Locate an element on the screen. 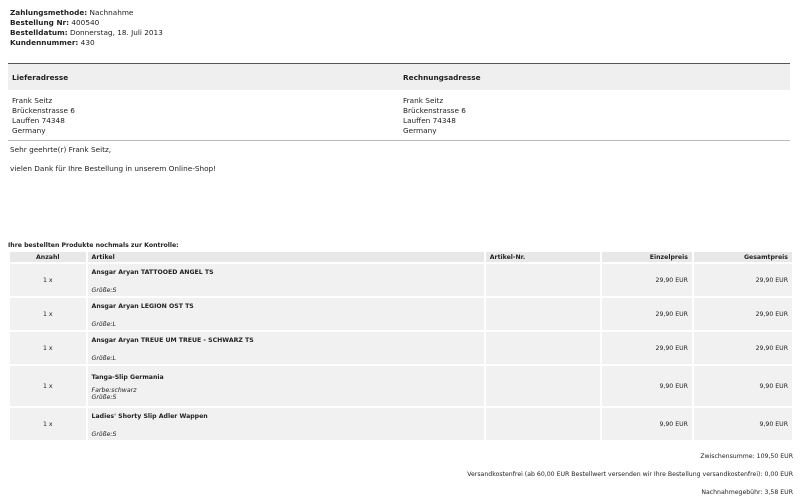 The height and width of the screenshot is (501, 800). cod-fee-line: Nachnahmegebühr: 3,58 EUR is located at coordinates (747, 492).